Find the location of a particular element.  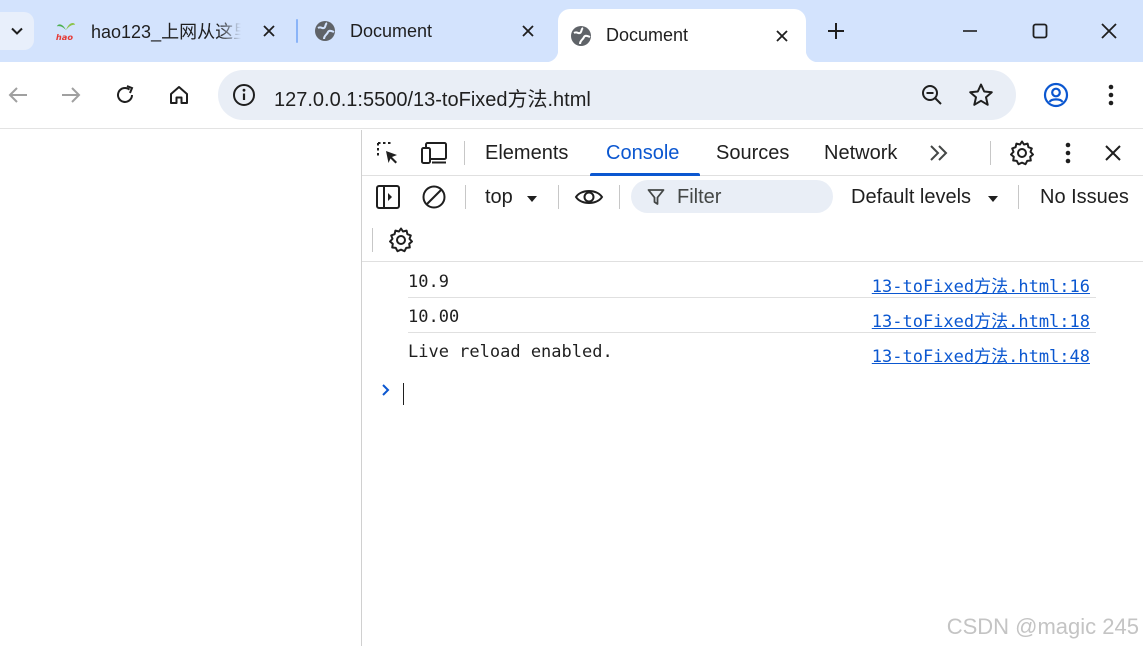

filter-placeholder: Filter is located at coordinates (699, 197).